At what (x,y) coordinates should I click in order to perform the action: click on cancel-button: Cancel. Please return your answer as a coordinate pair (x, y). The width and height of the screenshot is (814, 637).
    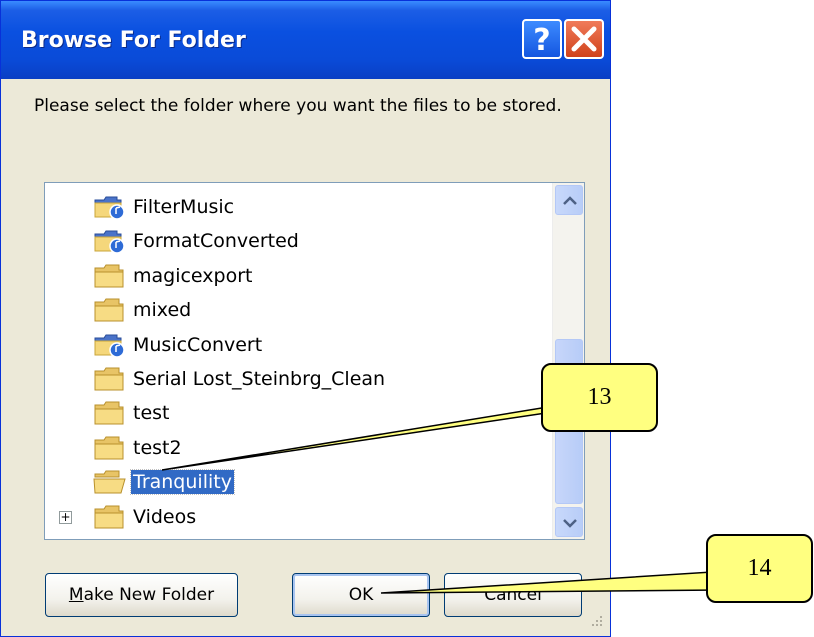
    Looking at the image, I should click on (513, 595).